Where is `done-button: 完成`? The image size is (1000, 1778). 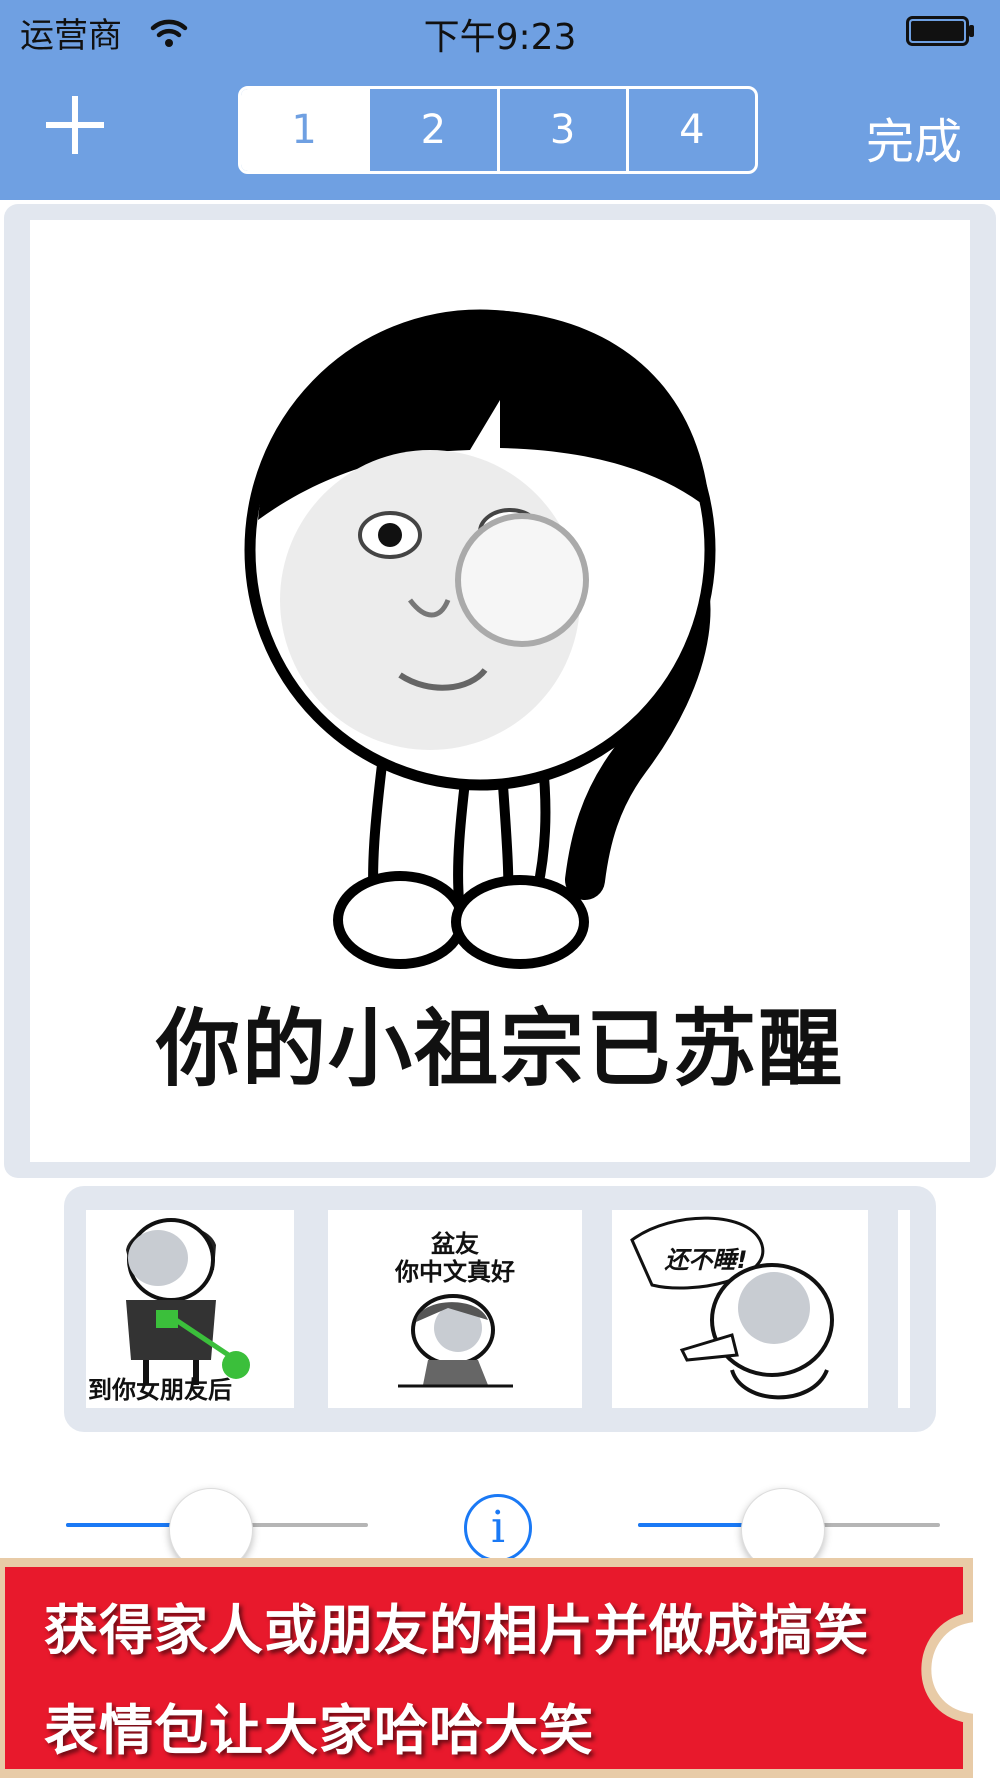 done-button: 完成 is located at coordinates (914, 137).